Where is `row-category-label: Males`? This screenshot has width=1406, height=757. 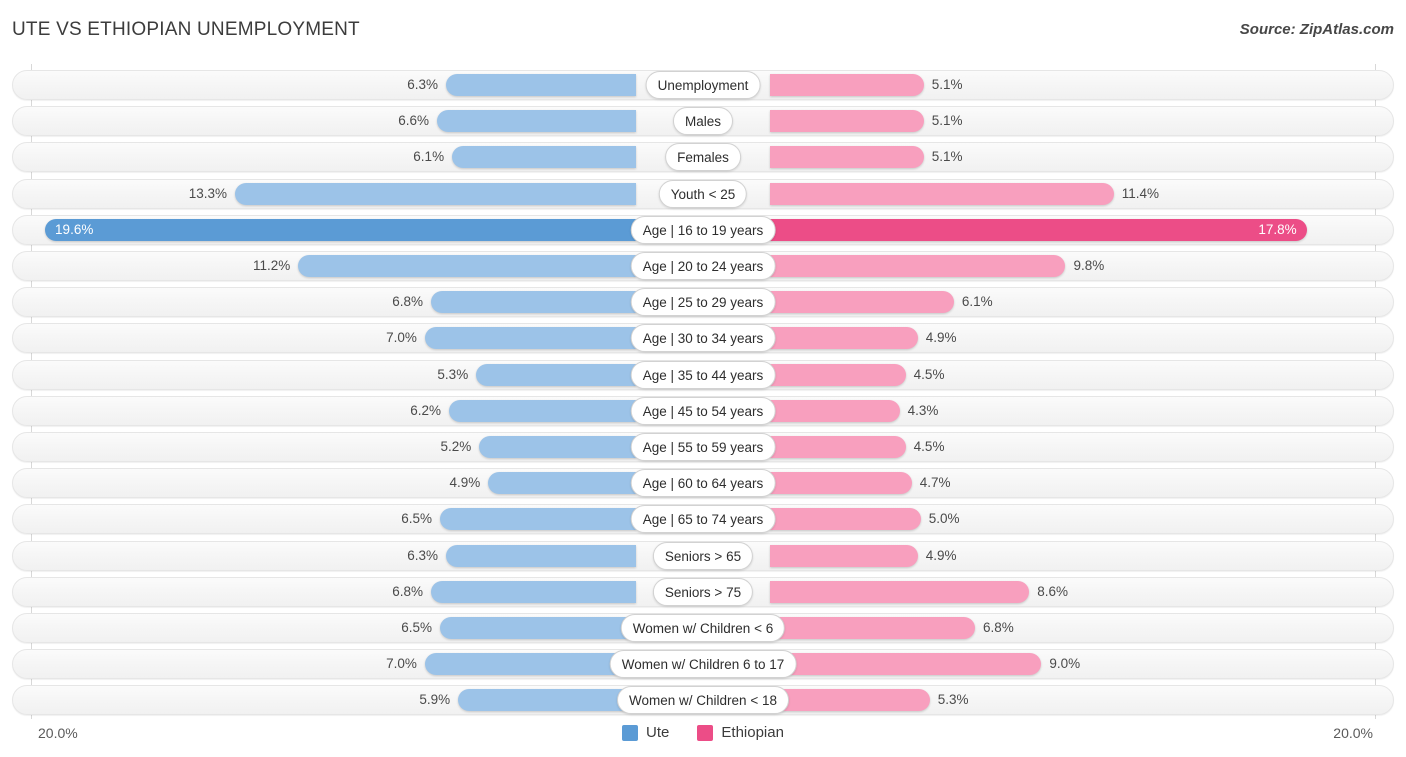 row-category-label: Males is located at coordinates (703, 121).